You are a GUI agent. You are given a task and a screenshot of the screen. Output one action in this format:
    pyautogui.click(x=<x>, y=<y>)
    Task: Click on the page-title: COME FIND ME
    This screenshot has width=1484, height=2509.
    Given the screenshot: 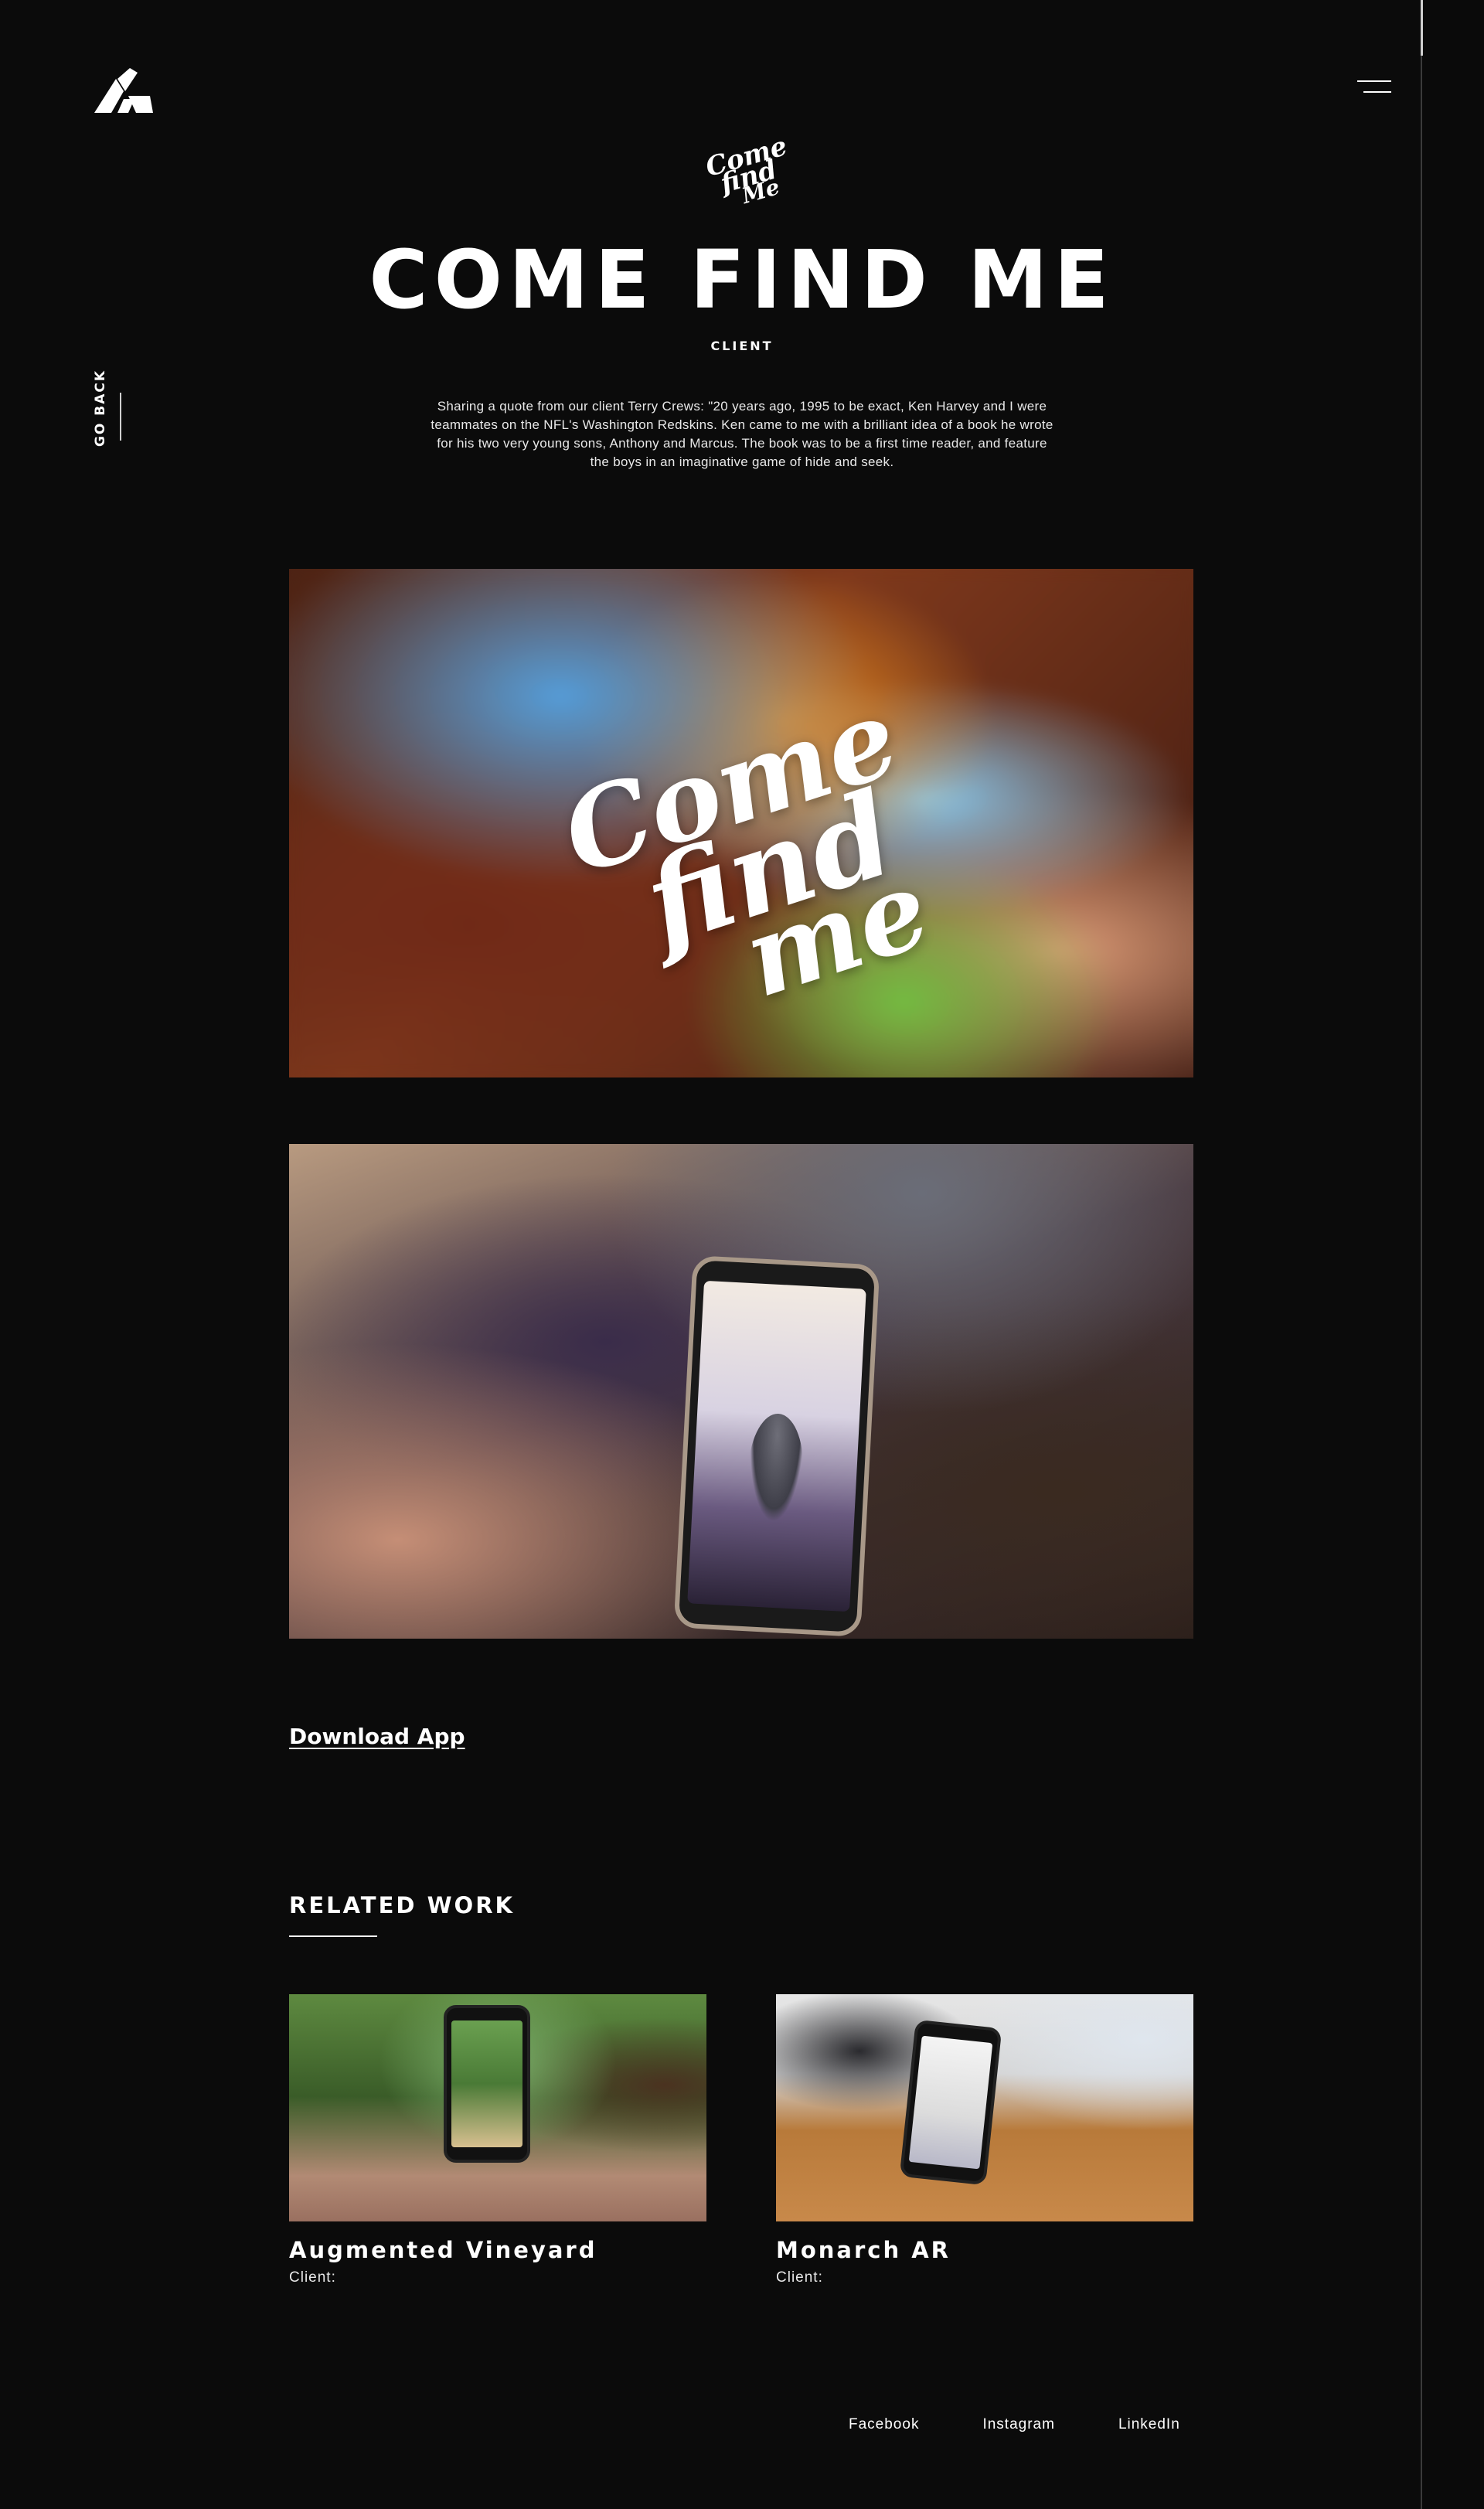 What is the action you would take?
    pyautogui.click(x=742, y=280)
    